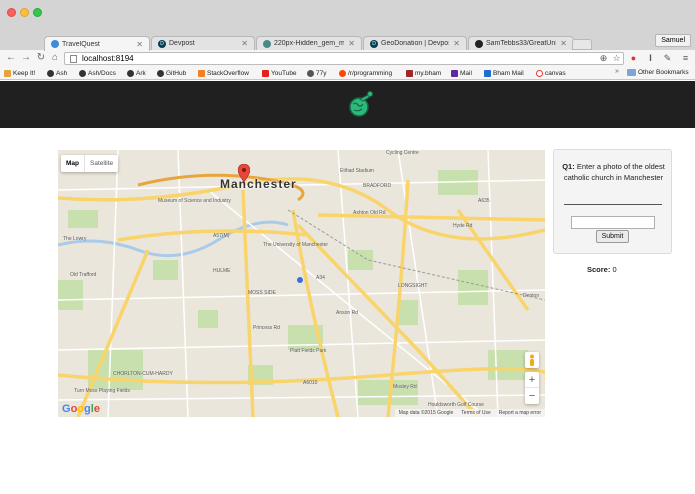 This screenshot has width=695, height=494. I want to click on bookmark-keep-it: Keep It!, so click(19, 73).